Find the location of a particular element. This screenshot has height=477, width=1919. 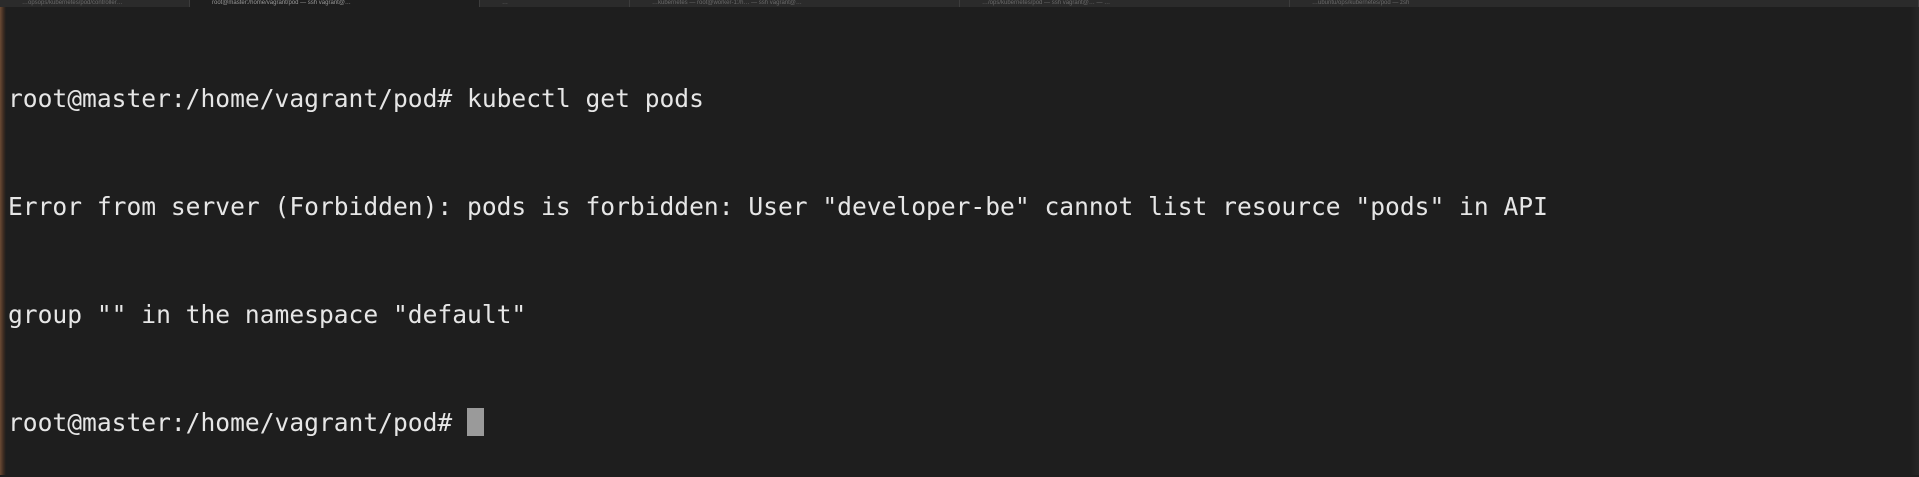

window-left-edge is located at coordinates (3, 241).